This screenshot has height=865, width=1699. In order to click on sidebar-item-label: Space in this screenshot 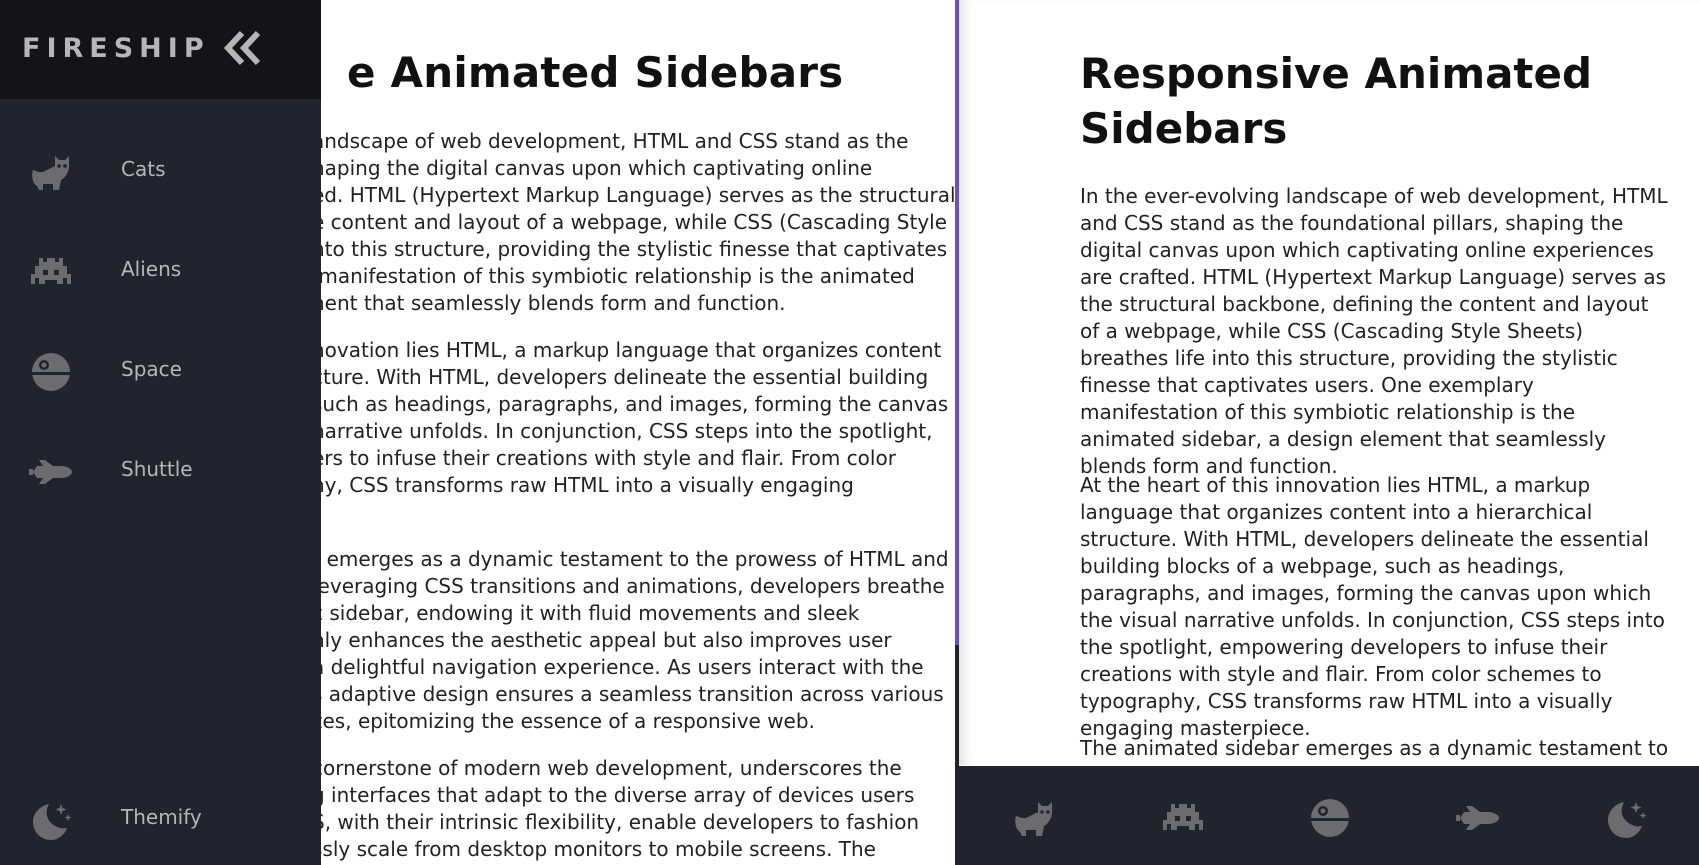, I will do `click(151, 369)`.